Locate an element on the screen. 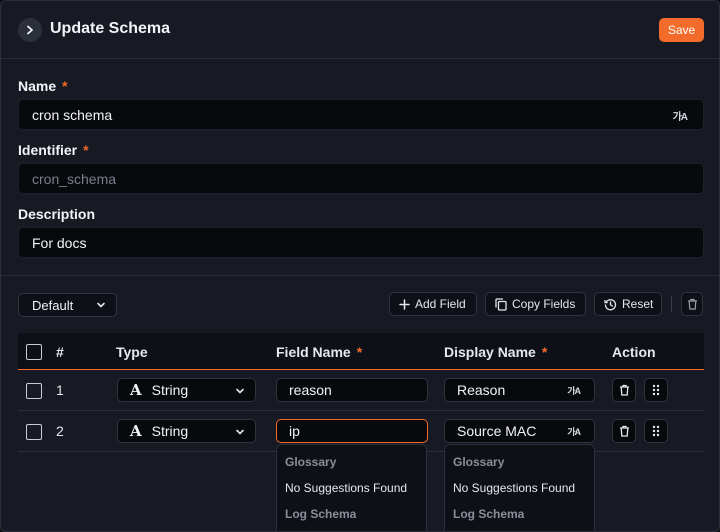  field-name-input: reason is located at coordinates (352, 390).